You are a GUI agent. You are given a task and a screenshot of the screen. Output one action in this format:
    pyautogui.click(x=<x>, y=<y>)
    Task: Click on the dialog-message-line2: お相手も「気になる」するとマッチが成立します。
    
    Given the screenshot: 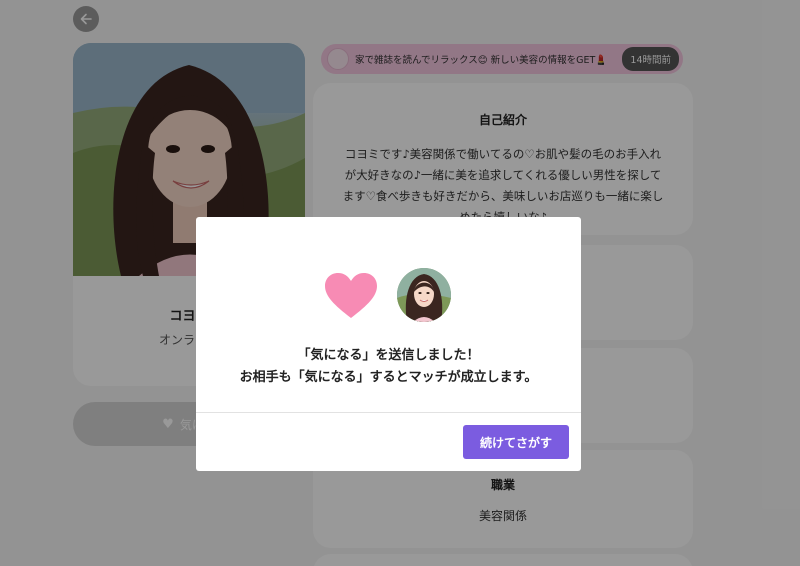 What is the action you would take?
    pyautogui.click(x=388, y=377)
    